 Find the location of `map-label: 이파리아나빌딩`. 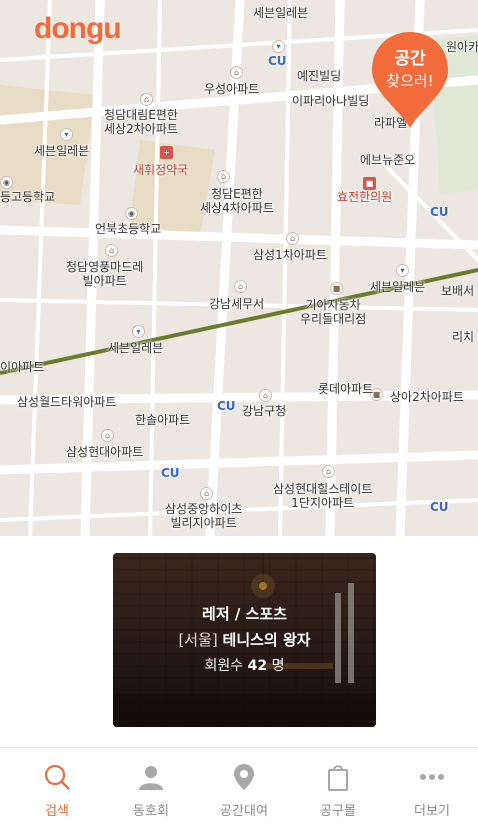

map-label: 이파리아나빌딩 is located at coordinates (331, 101).